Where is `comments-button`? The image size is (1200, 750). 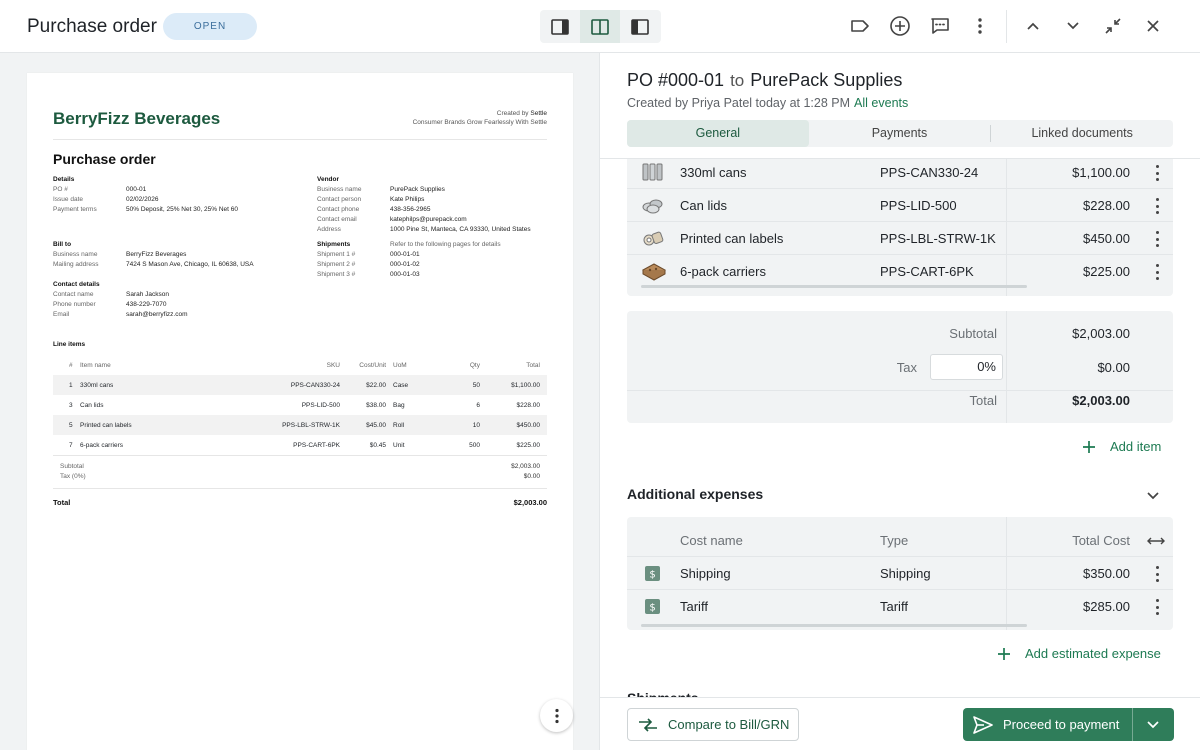
comments-button is located at coordinates (940, 26).